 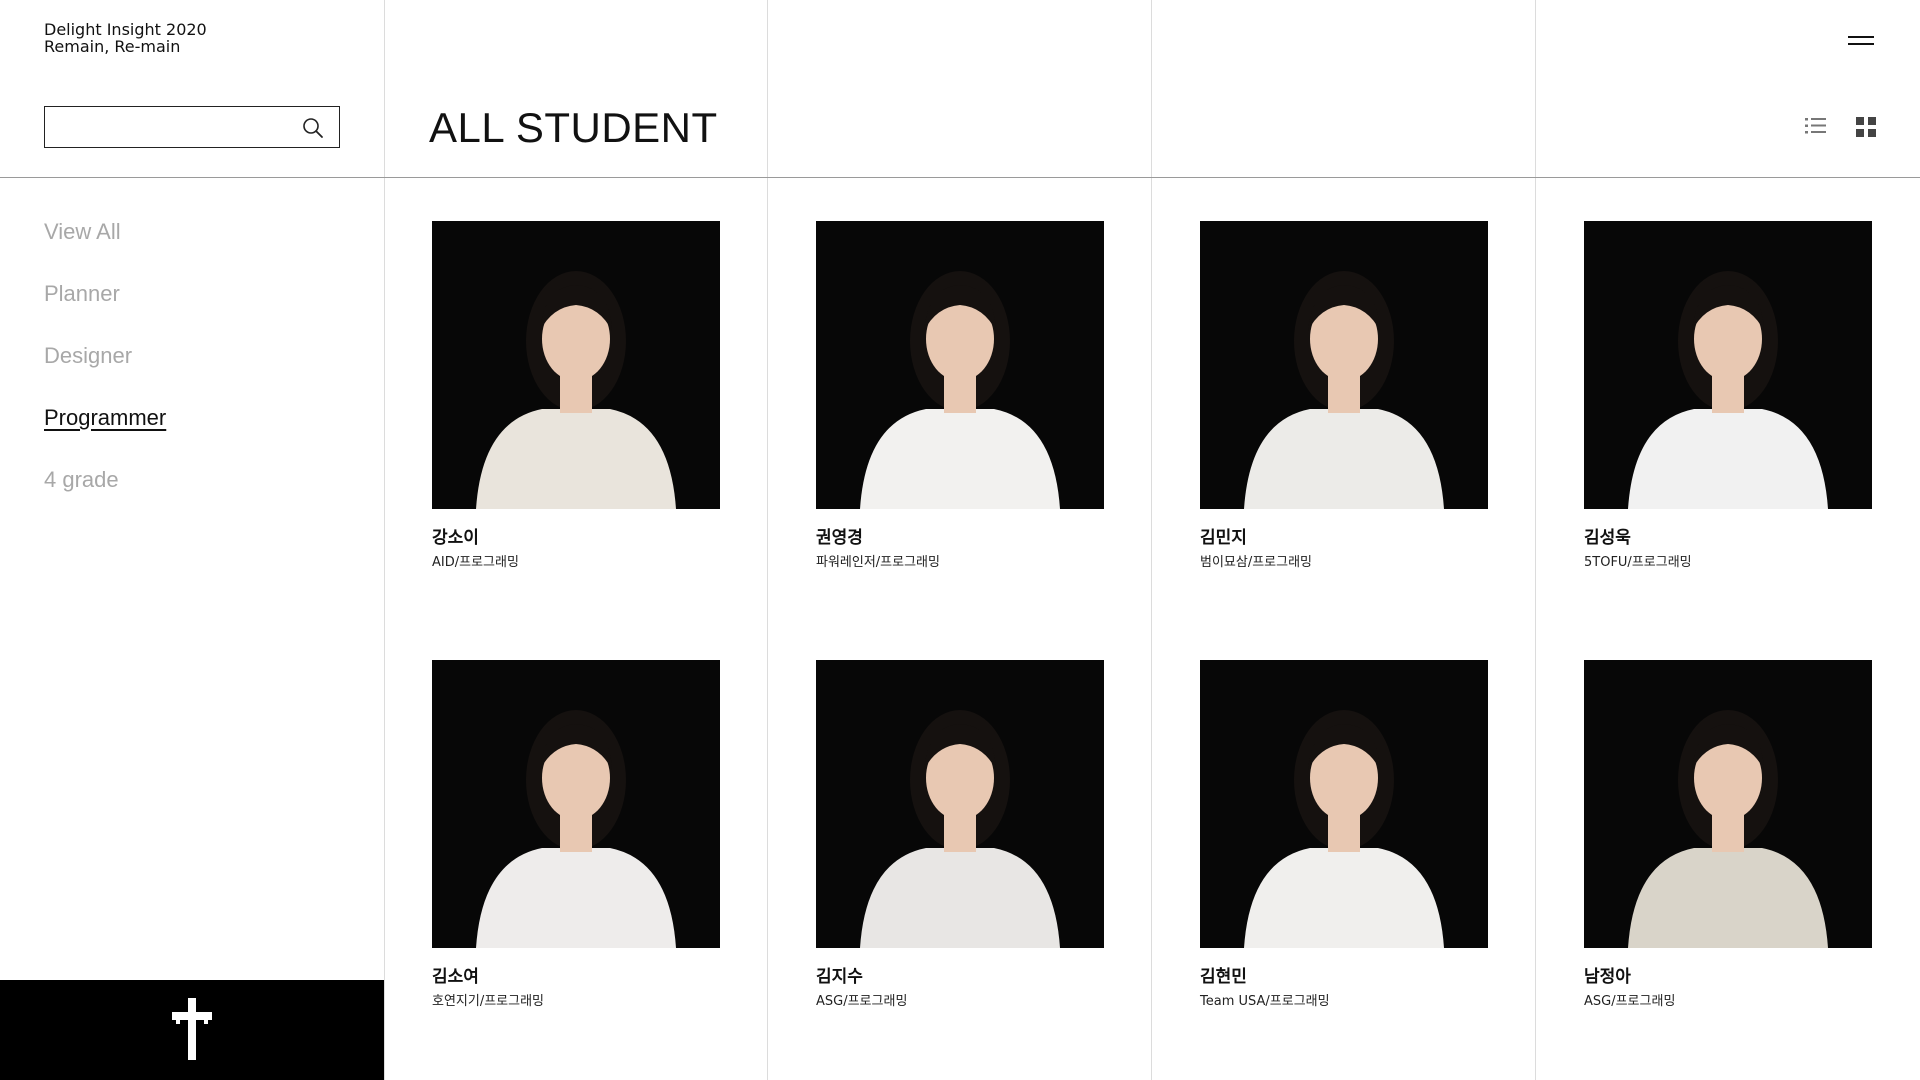 I want to click on cross-logo-icon, so click(x=192, y=1029).